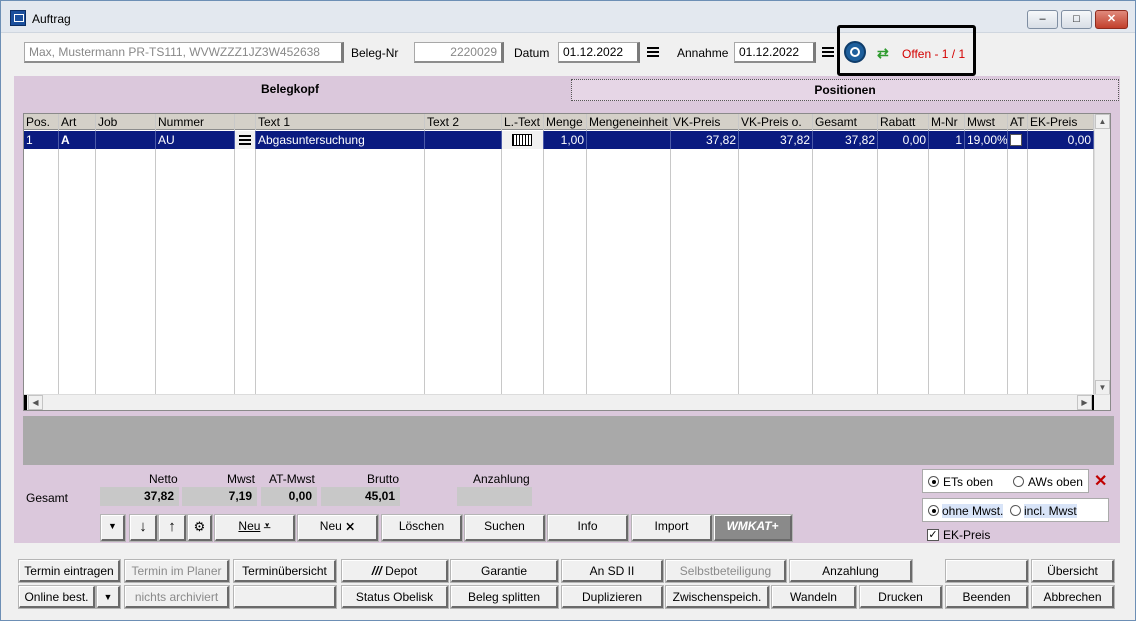 The image size is (1136, 621). I want to click on termin-eintragen-button: Termin eintragen, so click(69, 571).